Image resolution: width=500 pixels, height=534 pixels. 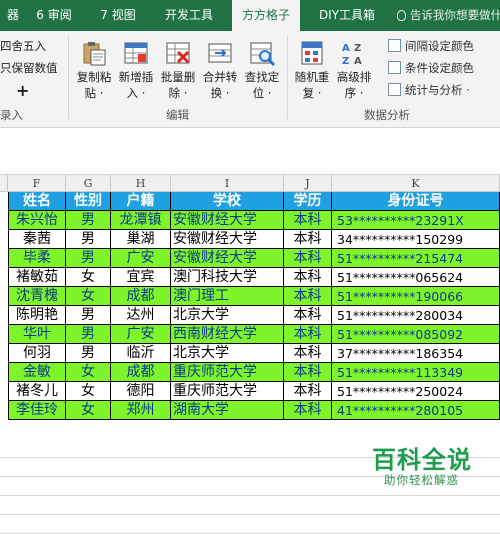 I want to click on tab-partial: 器, so click(x=13, y=15).